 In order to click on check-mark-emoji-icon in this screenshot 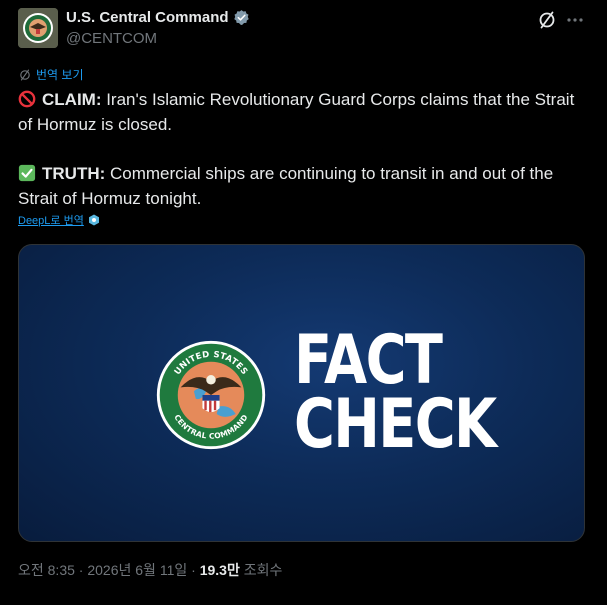, I will do `click(27, 173)`.